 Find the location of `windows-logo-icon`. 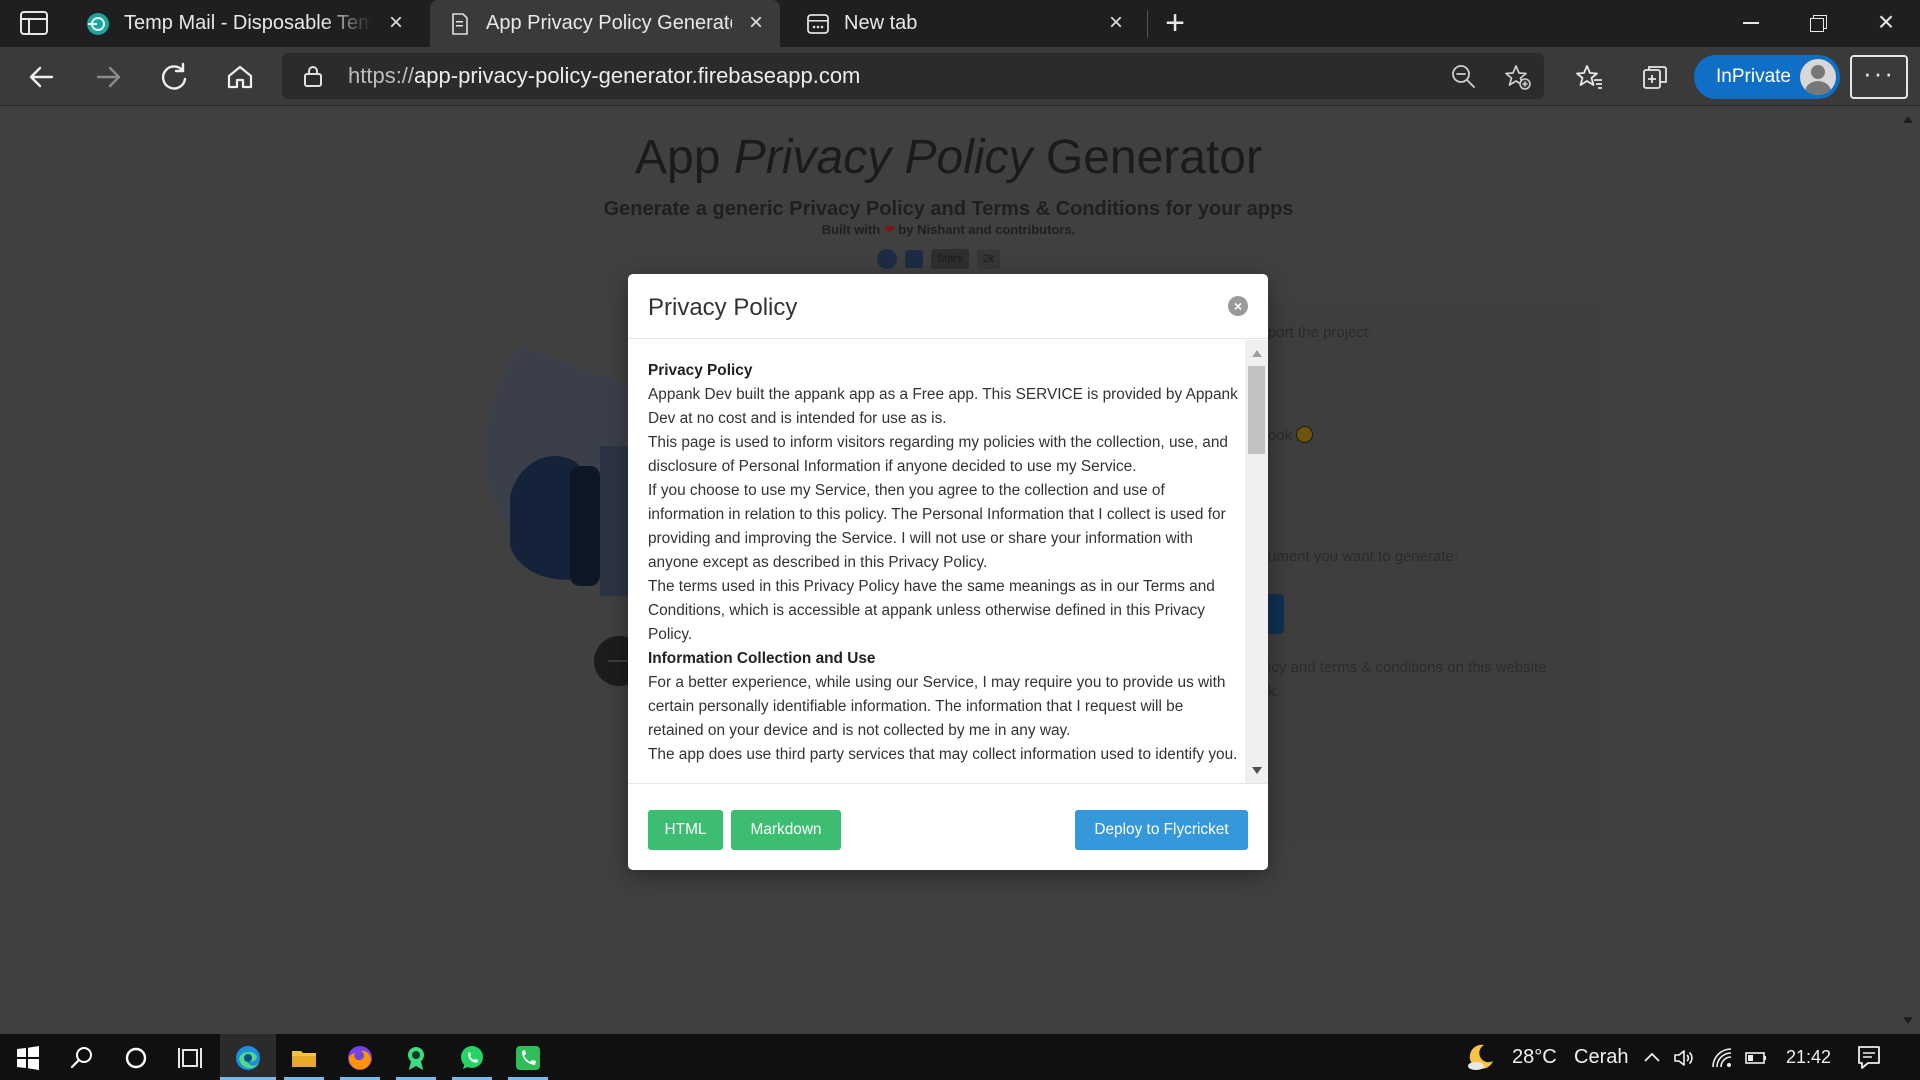

windows-logo-icon is located at coordinates (28, 1058).